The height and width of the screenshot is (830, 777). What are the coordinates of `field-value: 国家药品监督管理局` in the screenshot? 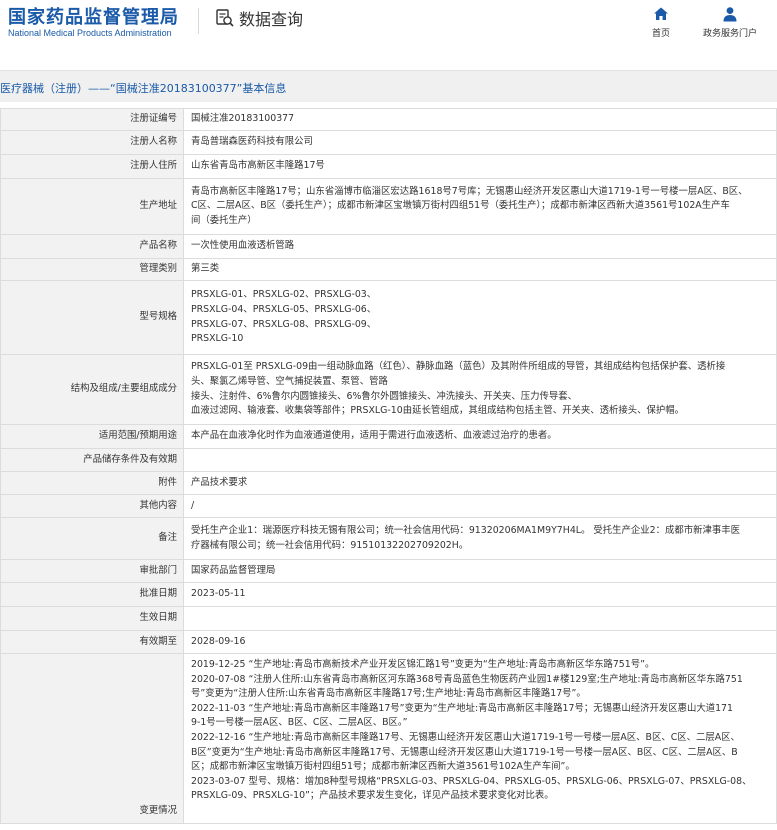 It's located at (480, 571).